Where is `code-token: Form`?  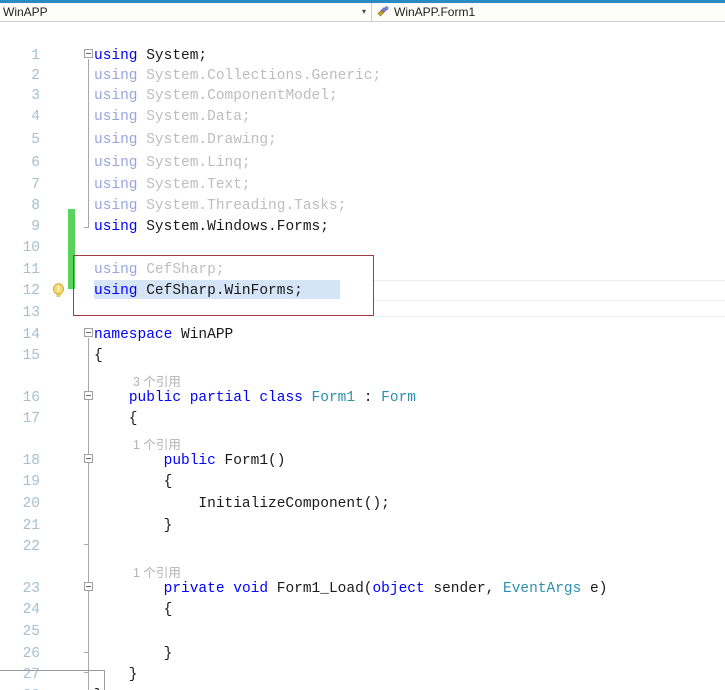 code-token: Form is located at coordinates (398, 398).